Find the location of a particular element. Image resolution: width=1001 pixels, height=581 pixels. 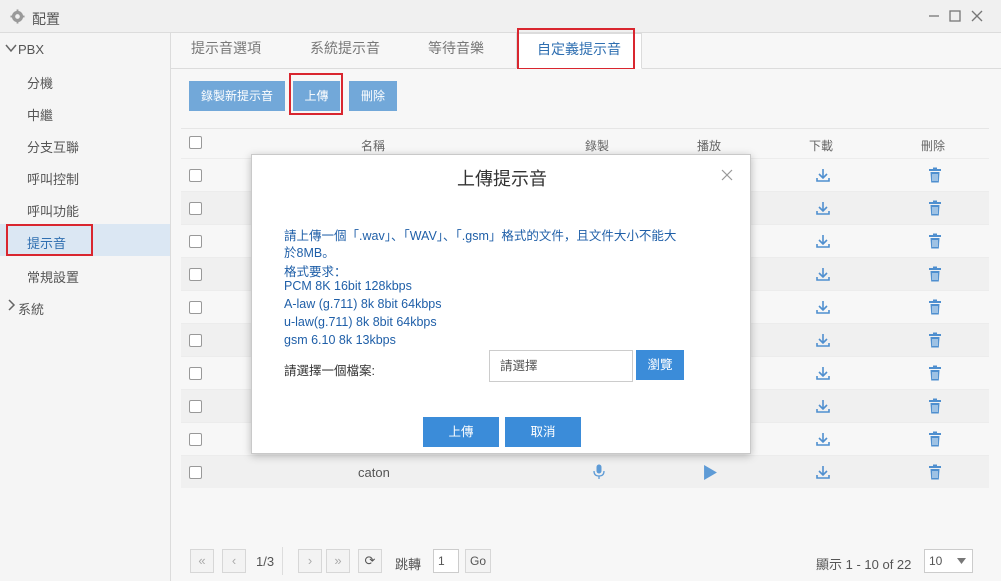

delete-button: 刪除 is located at coordinates (373, 96).